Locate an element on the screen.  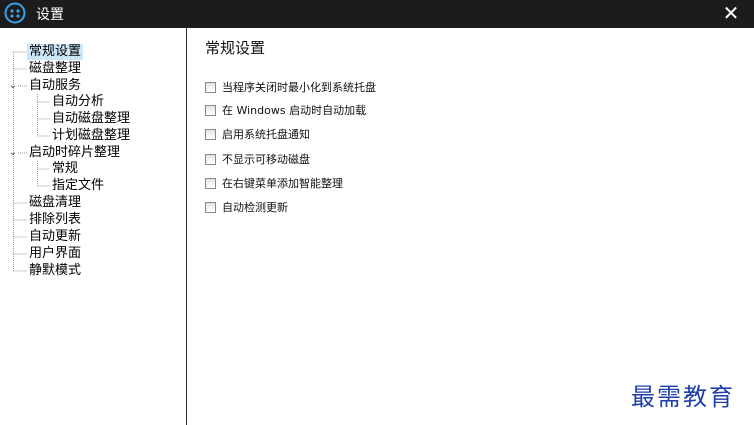
tree-item-auto-update: 自动更新 is located at coordinates (55, 237).